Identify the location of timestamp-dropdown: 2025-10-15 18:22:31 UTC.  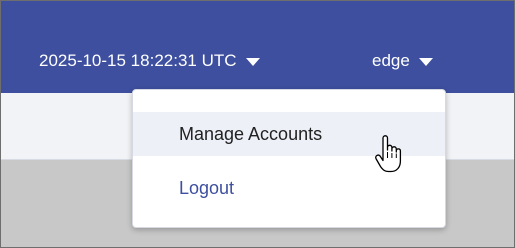
(149, 61).